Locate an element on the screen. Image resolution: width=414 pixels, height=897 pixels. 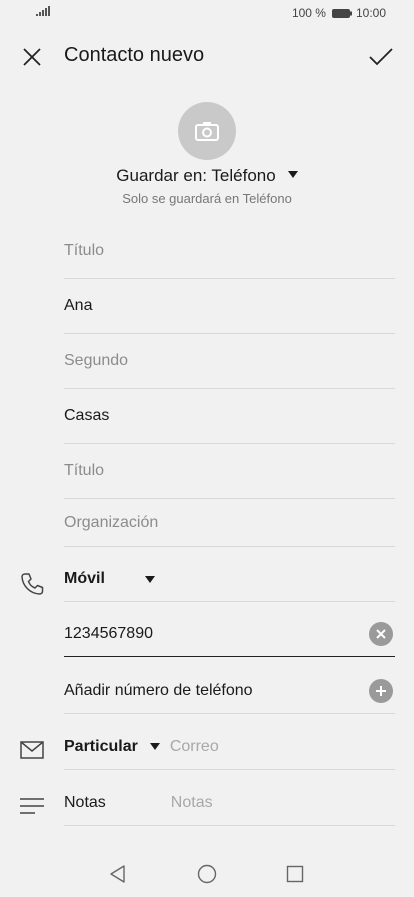
home-icon is located at coordinates (207, 874).